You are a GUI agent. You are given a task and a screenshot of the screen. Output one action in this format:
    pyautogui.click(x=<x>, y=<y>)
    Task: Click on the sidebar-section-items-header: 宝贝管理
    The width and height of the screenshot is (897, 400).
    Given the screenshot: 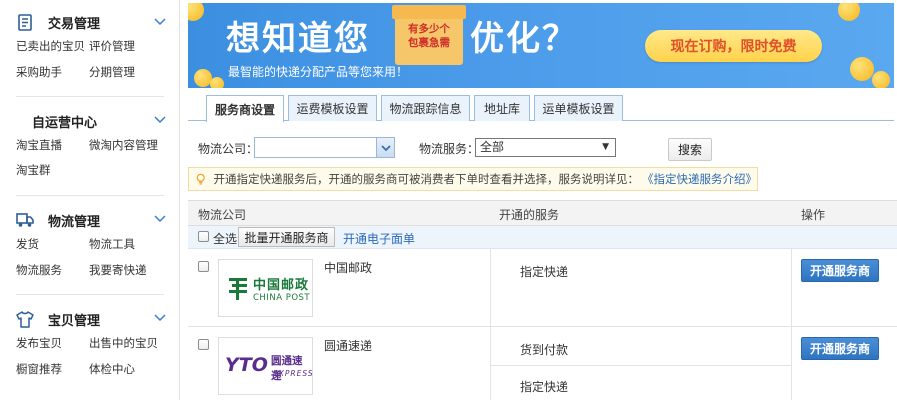 What is the action you would take?
    pyautogui.click(x=58, y=319)
    